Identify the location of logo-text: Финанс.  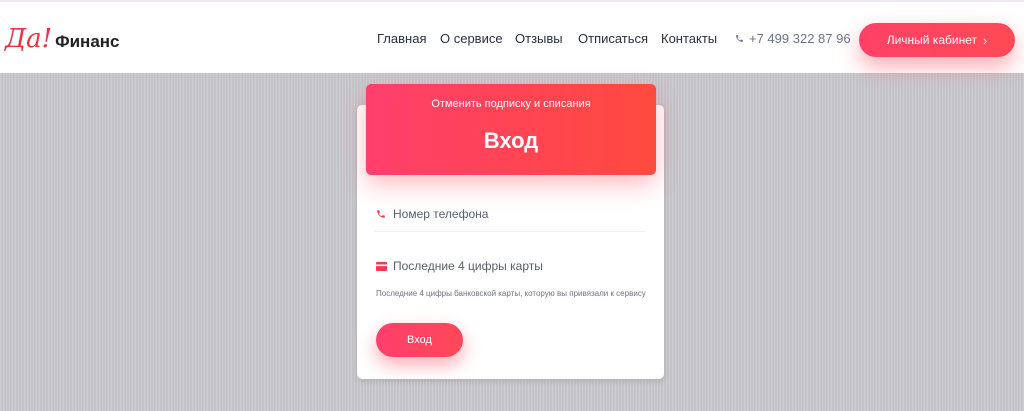
(87, 41).